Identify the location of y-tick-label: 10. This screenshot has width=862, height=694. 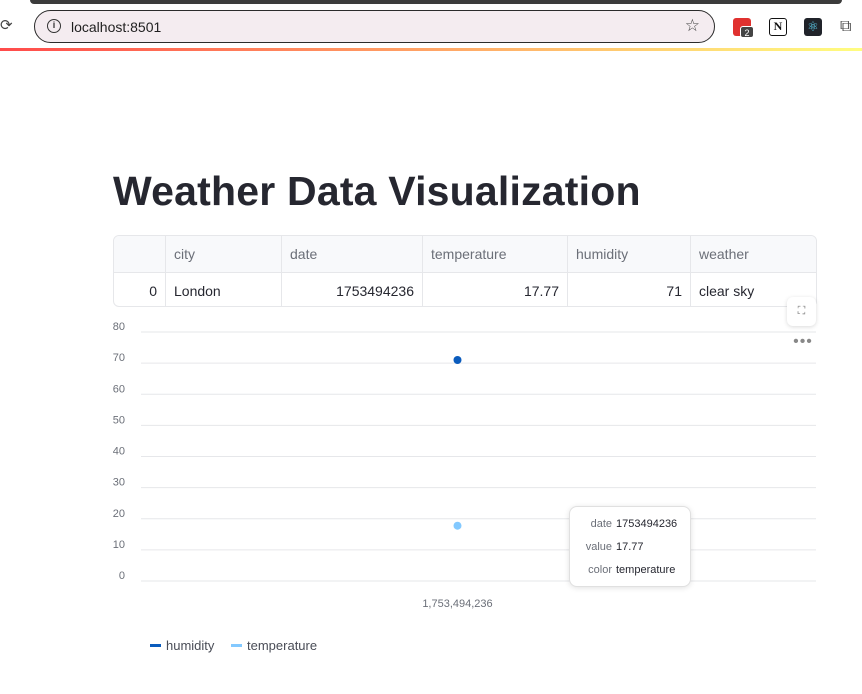
(119, 545).